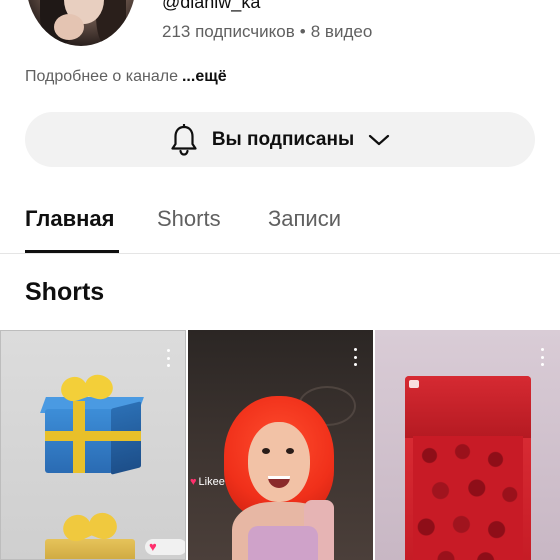 The image size is (560, 560). What do you see at coordinates (283, 543) in the screenshot?
I see `top-image` at bounding box center [283, 543].